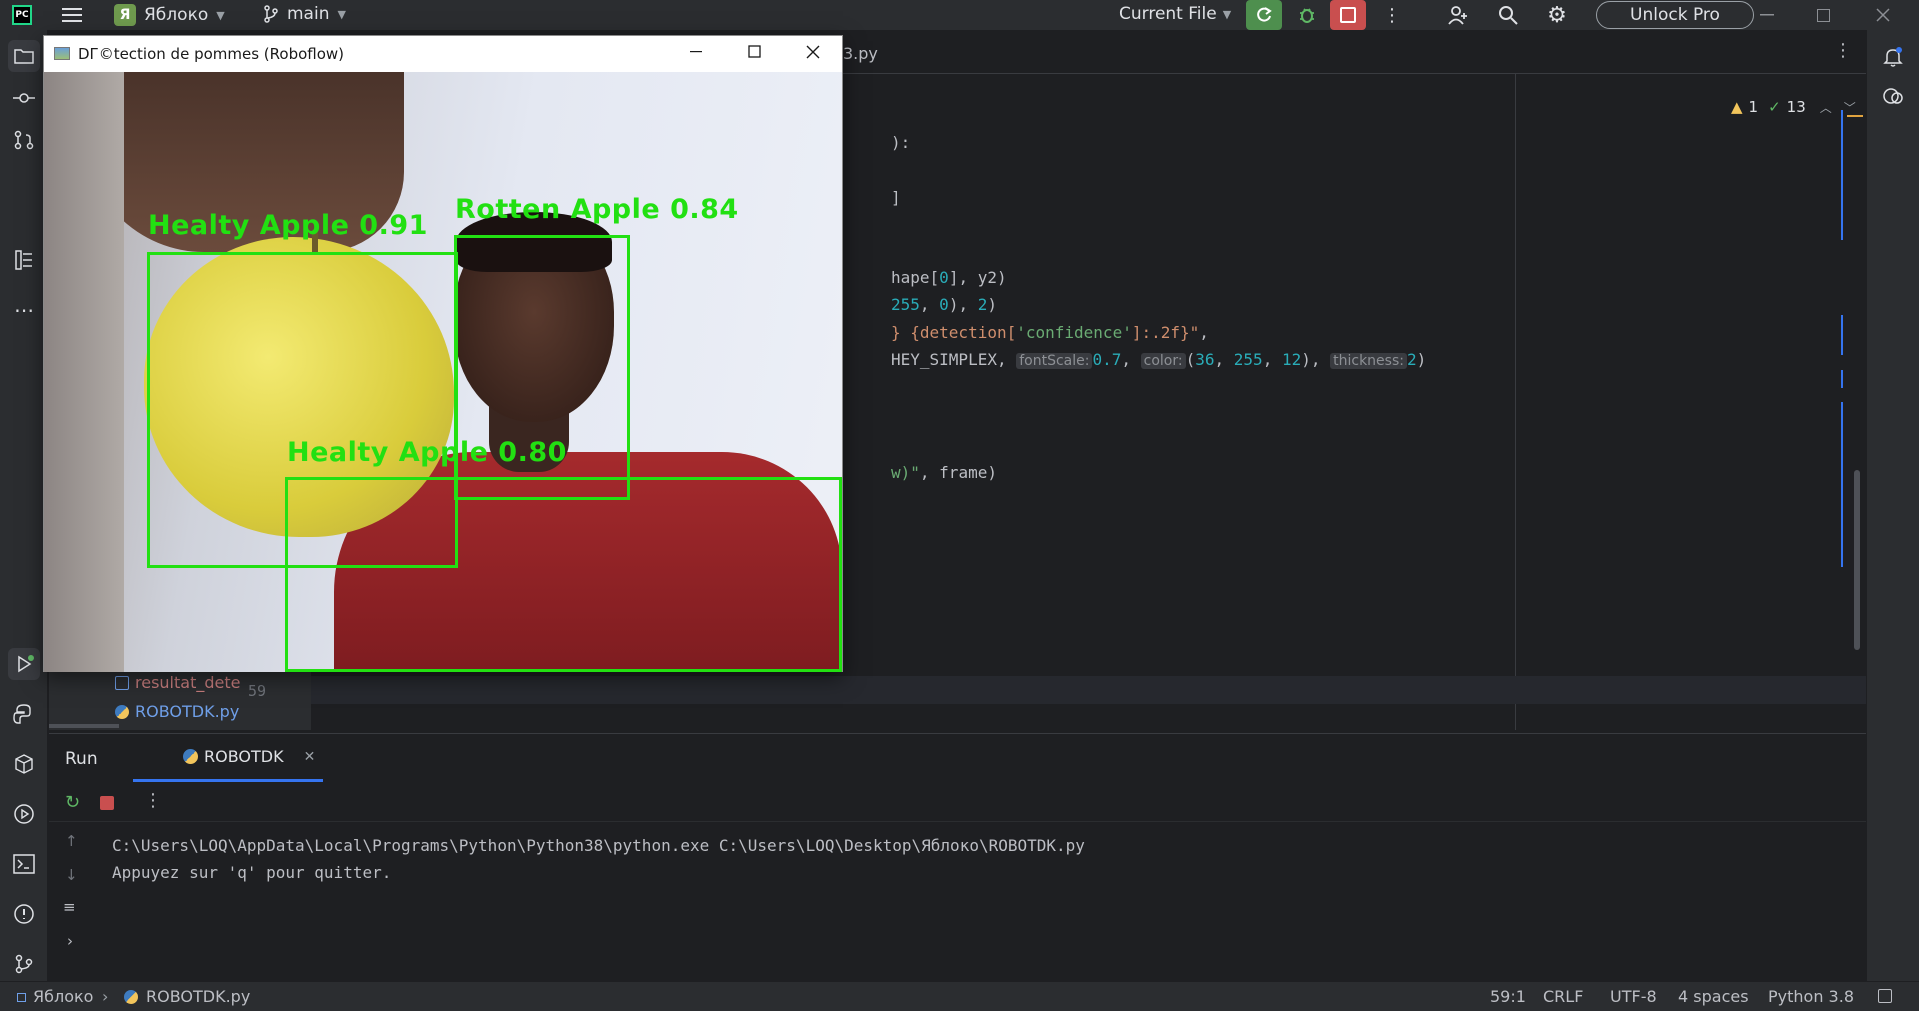  What do you see at coordinates (190, 756) in the screenshot?
I see `python-icon` at bounding box center [190, 756].